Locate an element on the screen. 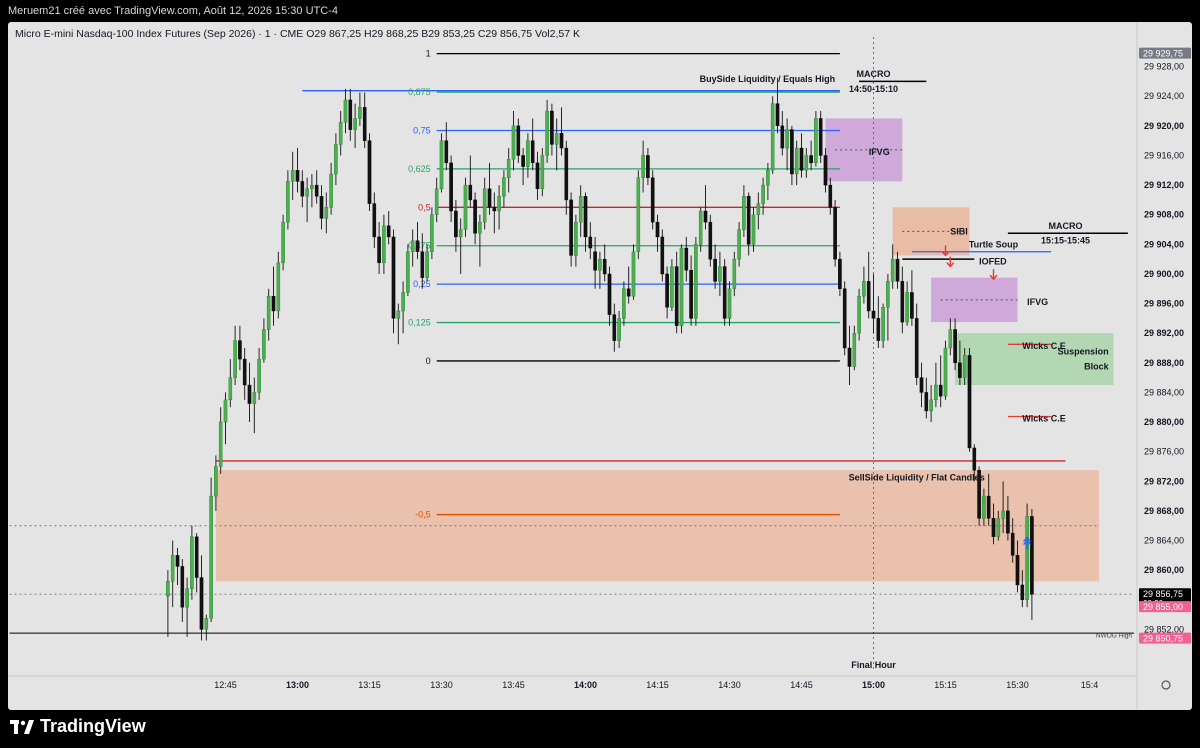 The width and height of the screenshot is (1200, 748). settings-gear-icon is located at coordinates (1166, 685).